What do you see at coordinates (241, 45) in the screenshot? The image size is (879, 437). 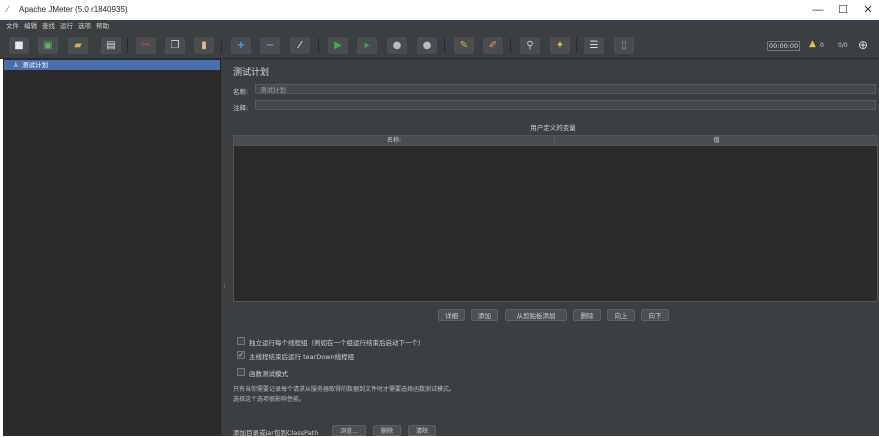 I see `expand-icon: +` at bounding box center [241, 45].